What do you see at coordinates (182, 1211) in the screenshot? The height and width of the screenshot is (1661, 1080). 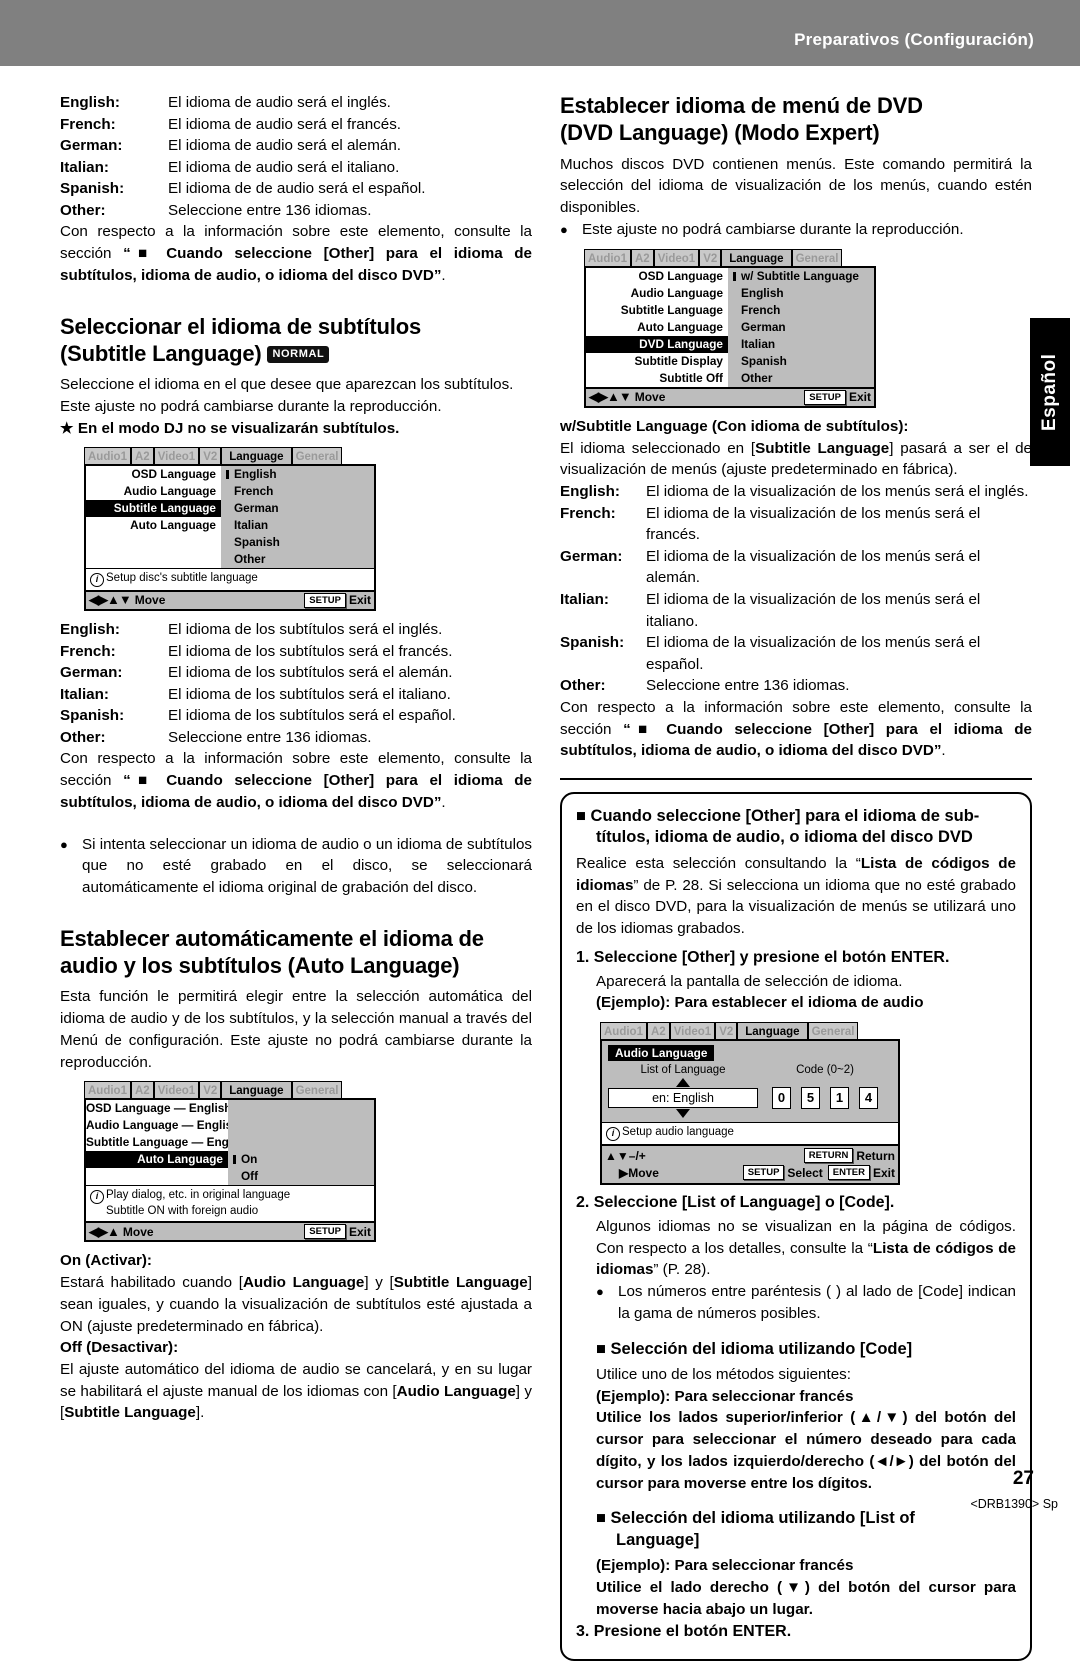 I see `osd-info-text-line2: Subtitle ON with foreign audio` at bounding box center [182, 1211].